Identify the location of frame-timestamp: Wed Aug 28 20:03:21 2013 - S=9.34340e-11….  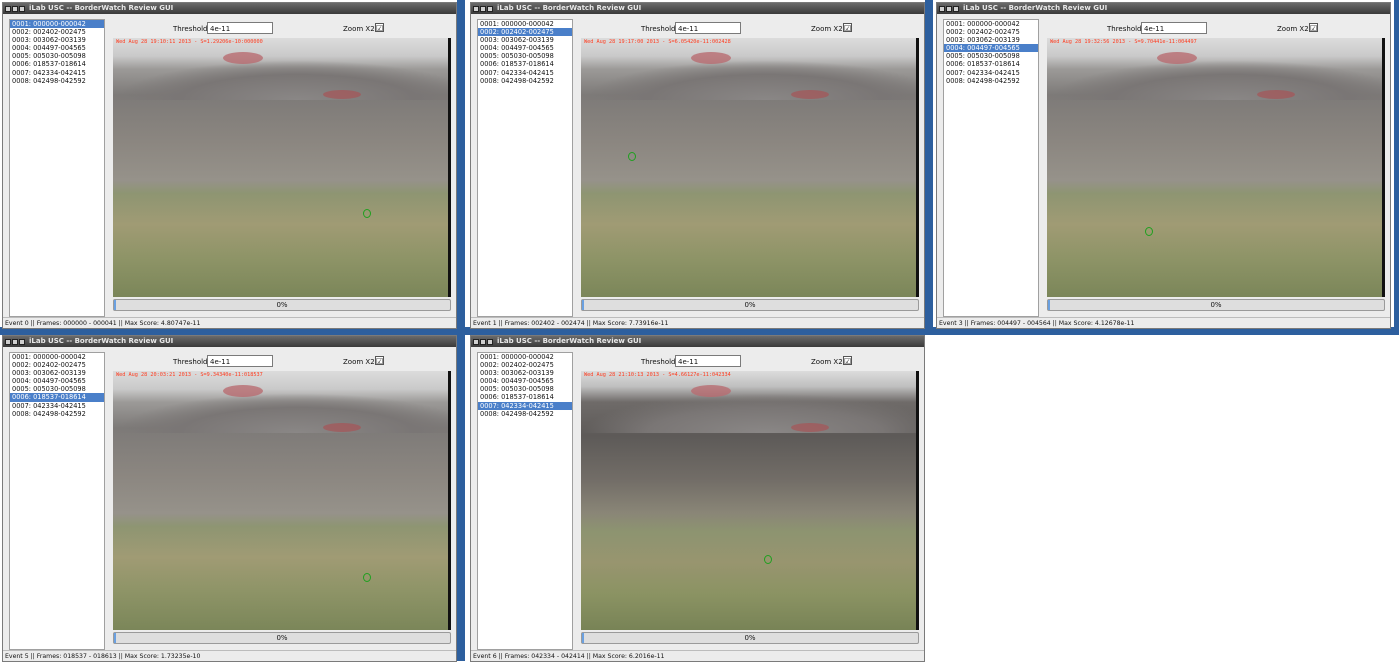
(189, 375).